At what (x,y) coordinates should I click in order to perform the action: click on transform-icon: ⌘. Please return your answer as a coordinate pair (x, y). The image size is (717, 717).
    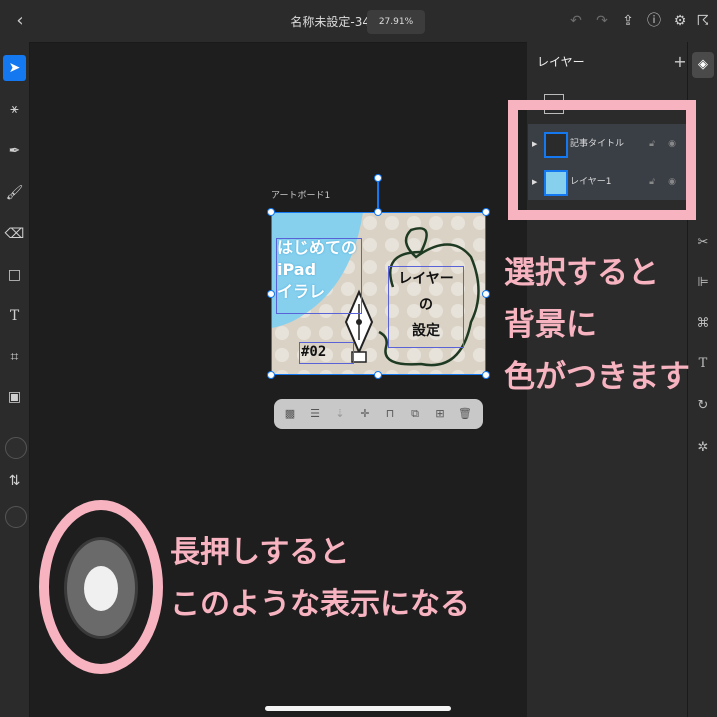
    Looking at the image, I should click on (703, 324).